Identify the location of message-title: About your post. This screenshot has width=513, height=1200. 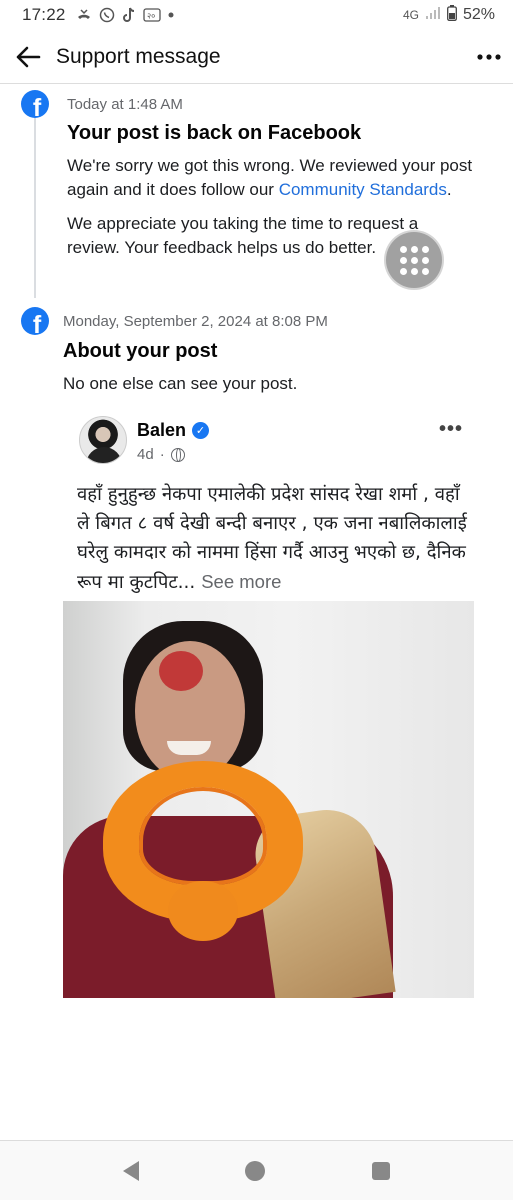
(140, 351).